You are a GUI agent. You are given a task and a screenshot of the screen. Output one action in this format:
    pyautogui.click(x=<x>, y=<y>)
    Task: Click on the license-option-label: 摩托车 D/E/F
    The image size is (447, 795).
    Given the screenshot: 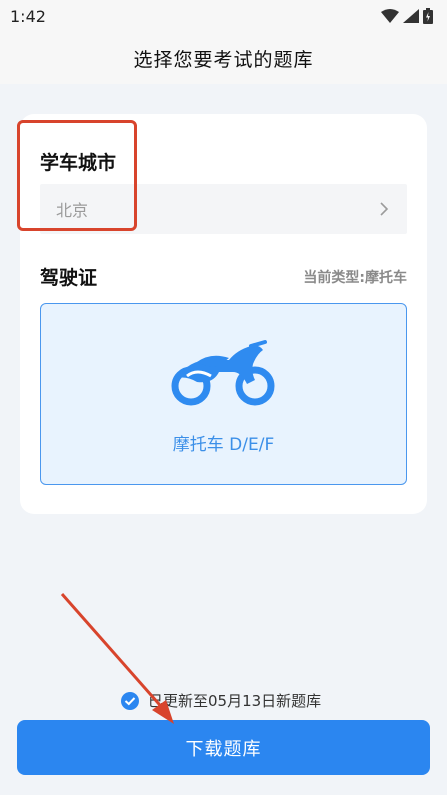 What is the action you would take?
    pyautogui.click(x=223, y=445)
    